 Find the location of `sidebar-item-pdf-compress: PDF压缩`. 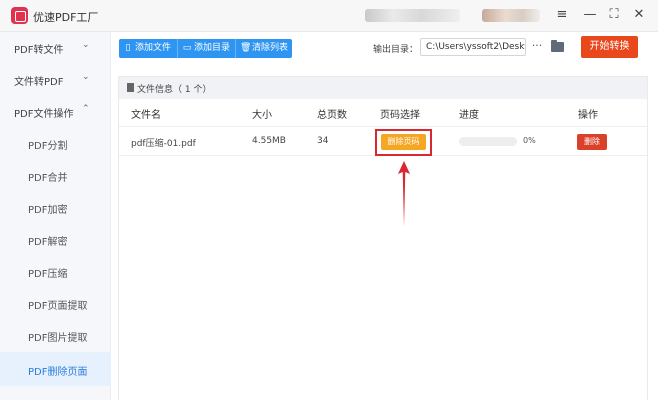

sidebar-item-pdf-compress: PDF压缩 is located at coordinates (55, 271).